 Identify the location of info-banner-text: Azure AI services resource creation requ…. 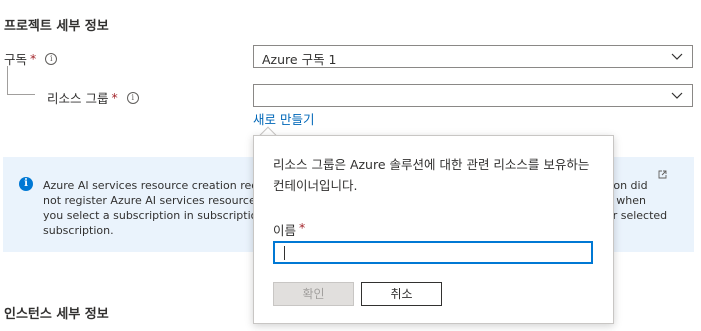
(154, 208).